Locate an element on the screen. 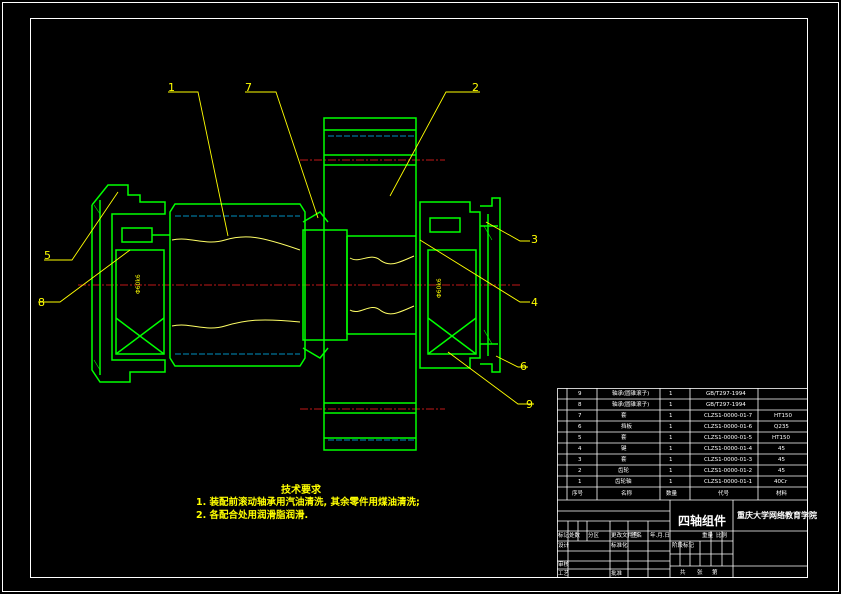  title-block-grid is located at coordinates (682, 483).